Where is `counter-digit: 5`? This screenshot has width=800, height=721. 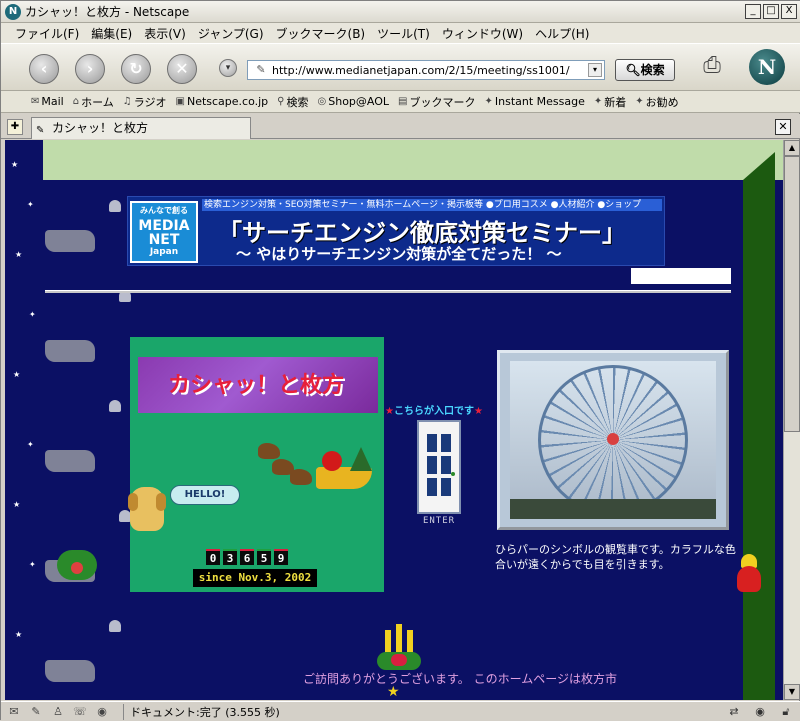 counter-digit: 5 is located at coordinates (264, 557).